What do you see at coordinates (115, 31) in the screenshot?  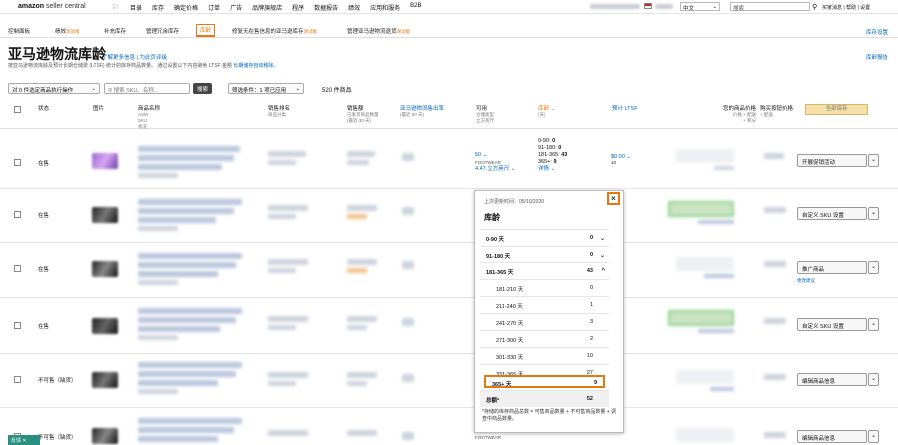 I see `tab-restock: 补充库存` at bounding box center [115, 31].